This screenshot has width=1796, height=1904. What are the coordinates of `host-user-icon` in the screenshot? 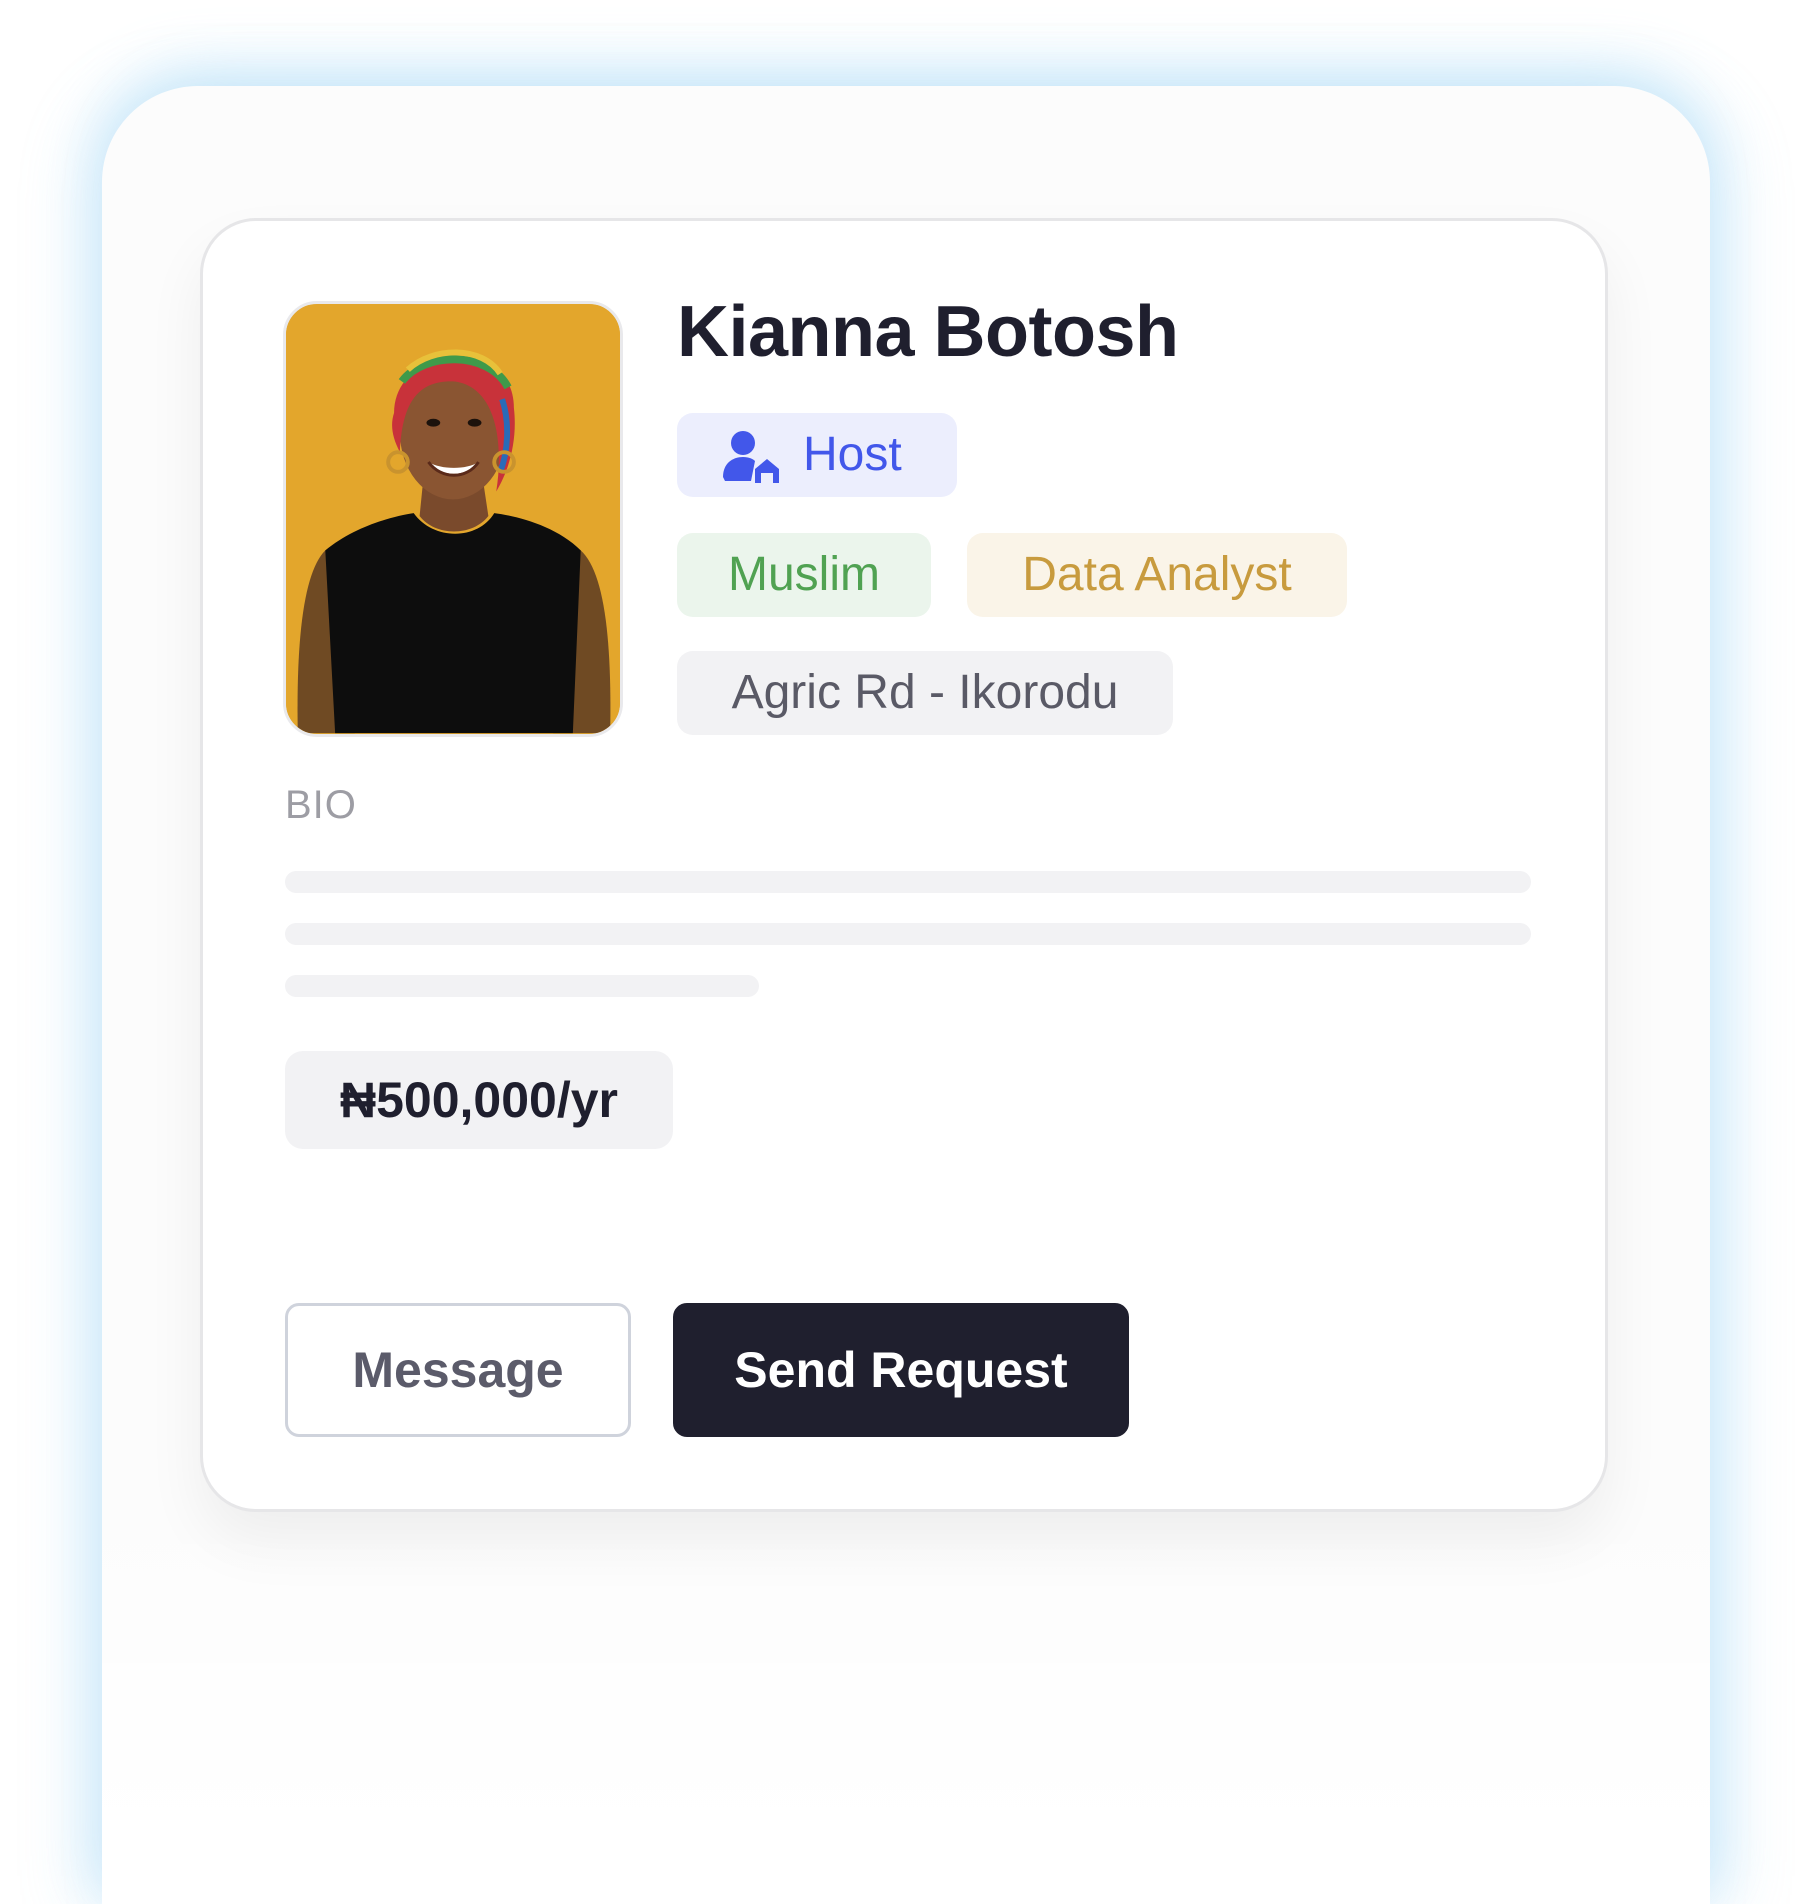 It's located at (751, 457).